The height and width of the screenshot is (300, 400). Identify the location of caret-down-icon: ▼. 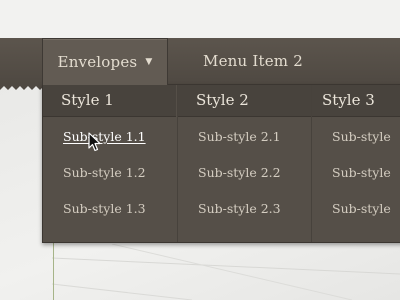
(149, 62).